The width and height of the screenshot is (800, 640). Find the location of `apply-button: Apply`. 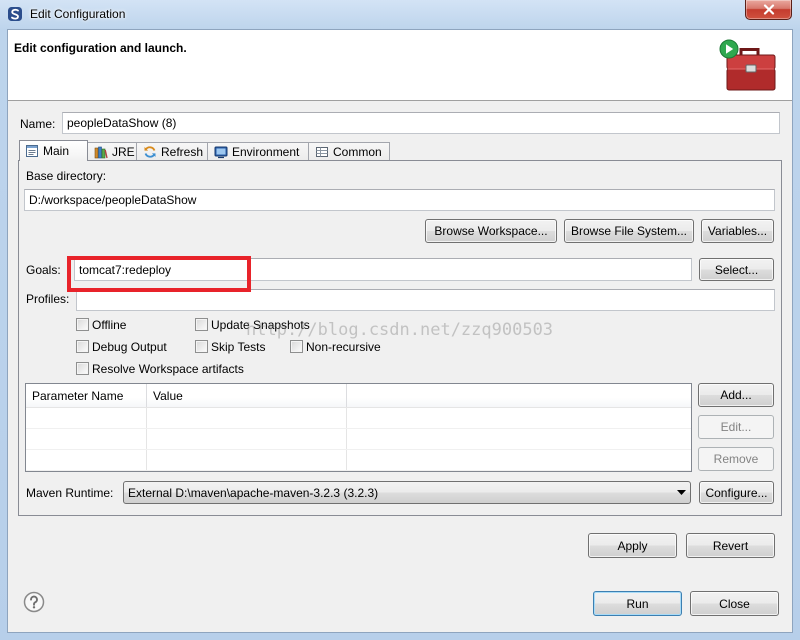

apply-button: Apply is located at coordinates (632, 545).